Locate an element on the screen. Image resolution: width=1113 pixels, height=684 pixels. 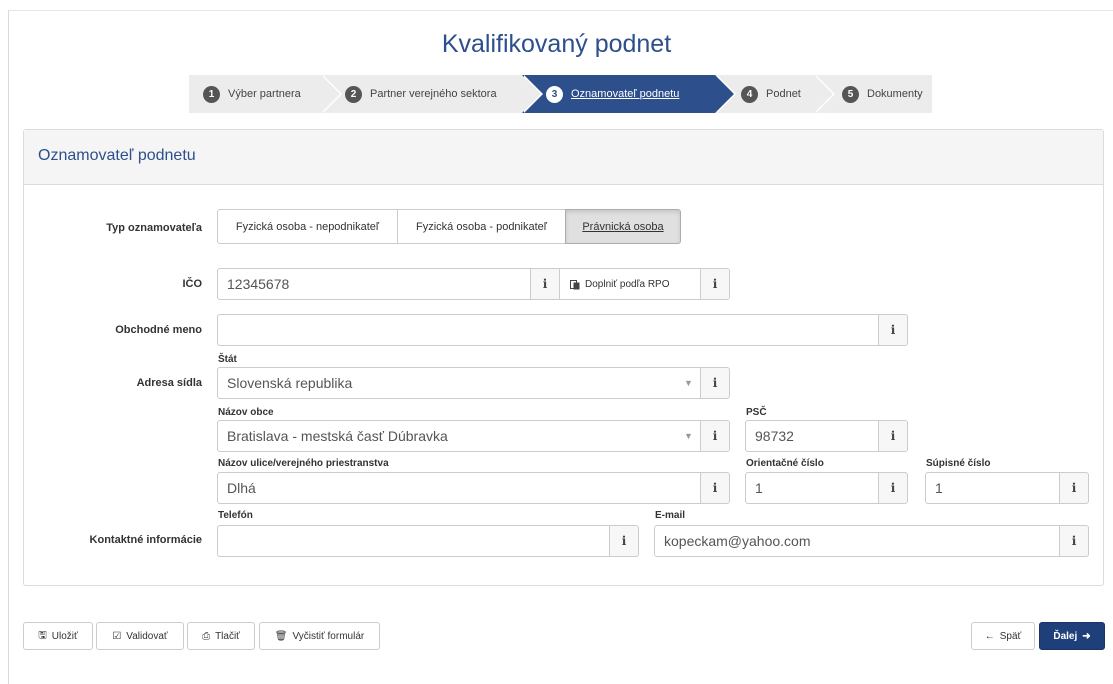
stat-info-icon: i is located at coordinates (715, 383).